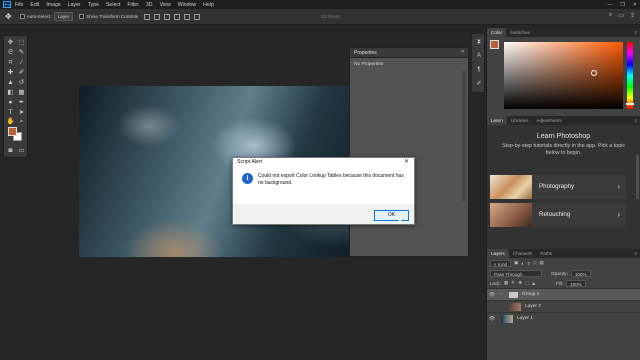  Describe the element at coordinates (21, 92) in the screenshot. I see `gradient-tool-icon: ▦` at that location.